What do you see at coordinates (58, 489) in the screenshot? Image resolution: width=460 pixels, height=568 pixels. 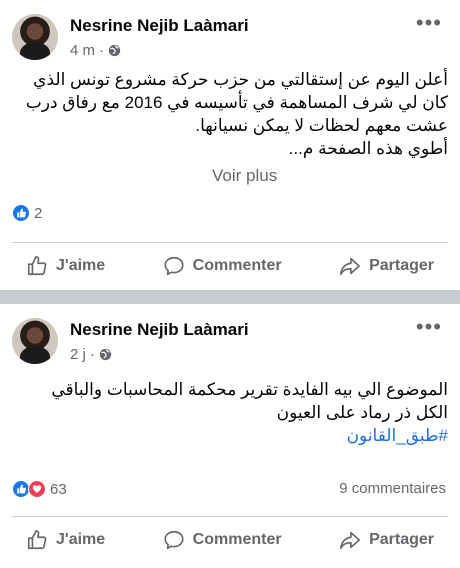 I see `reaction-count: 63` at bounding box center [58, 489].